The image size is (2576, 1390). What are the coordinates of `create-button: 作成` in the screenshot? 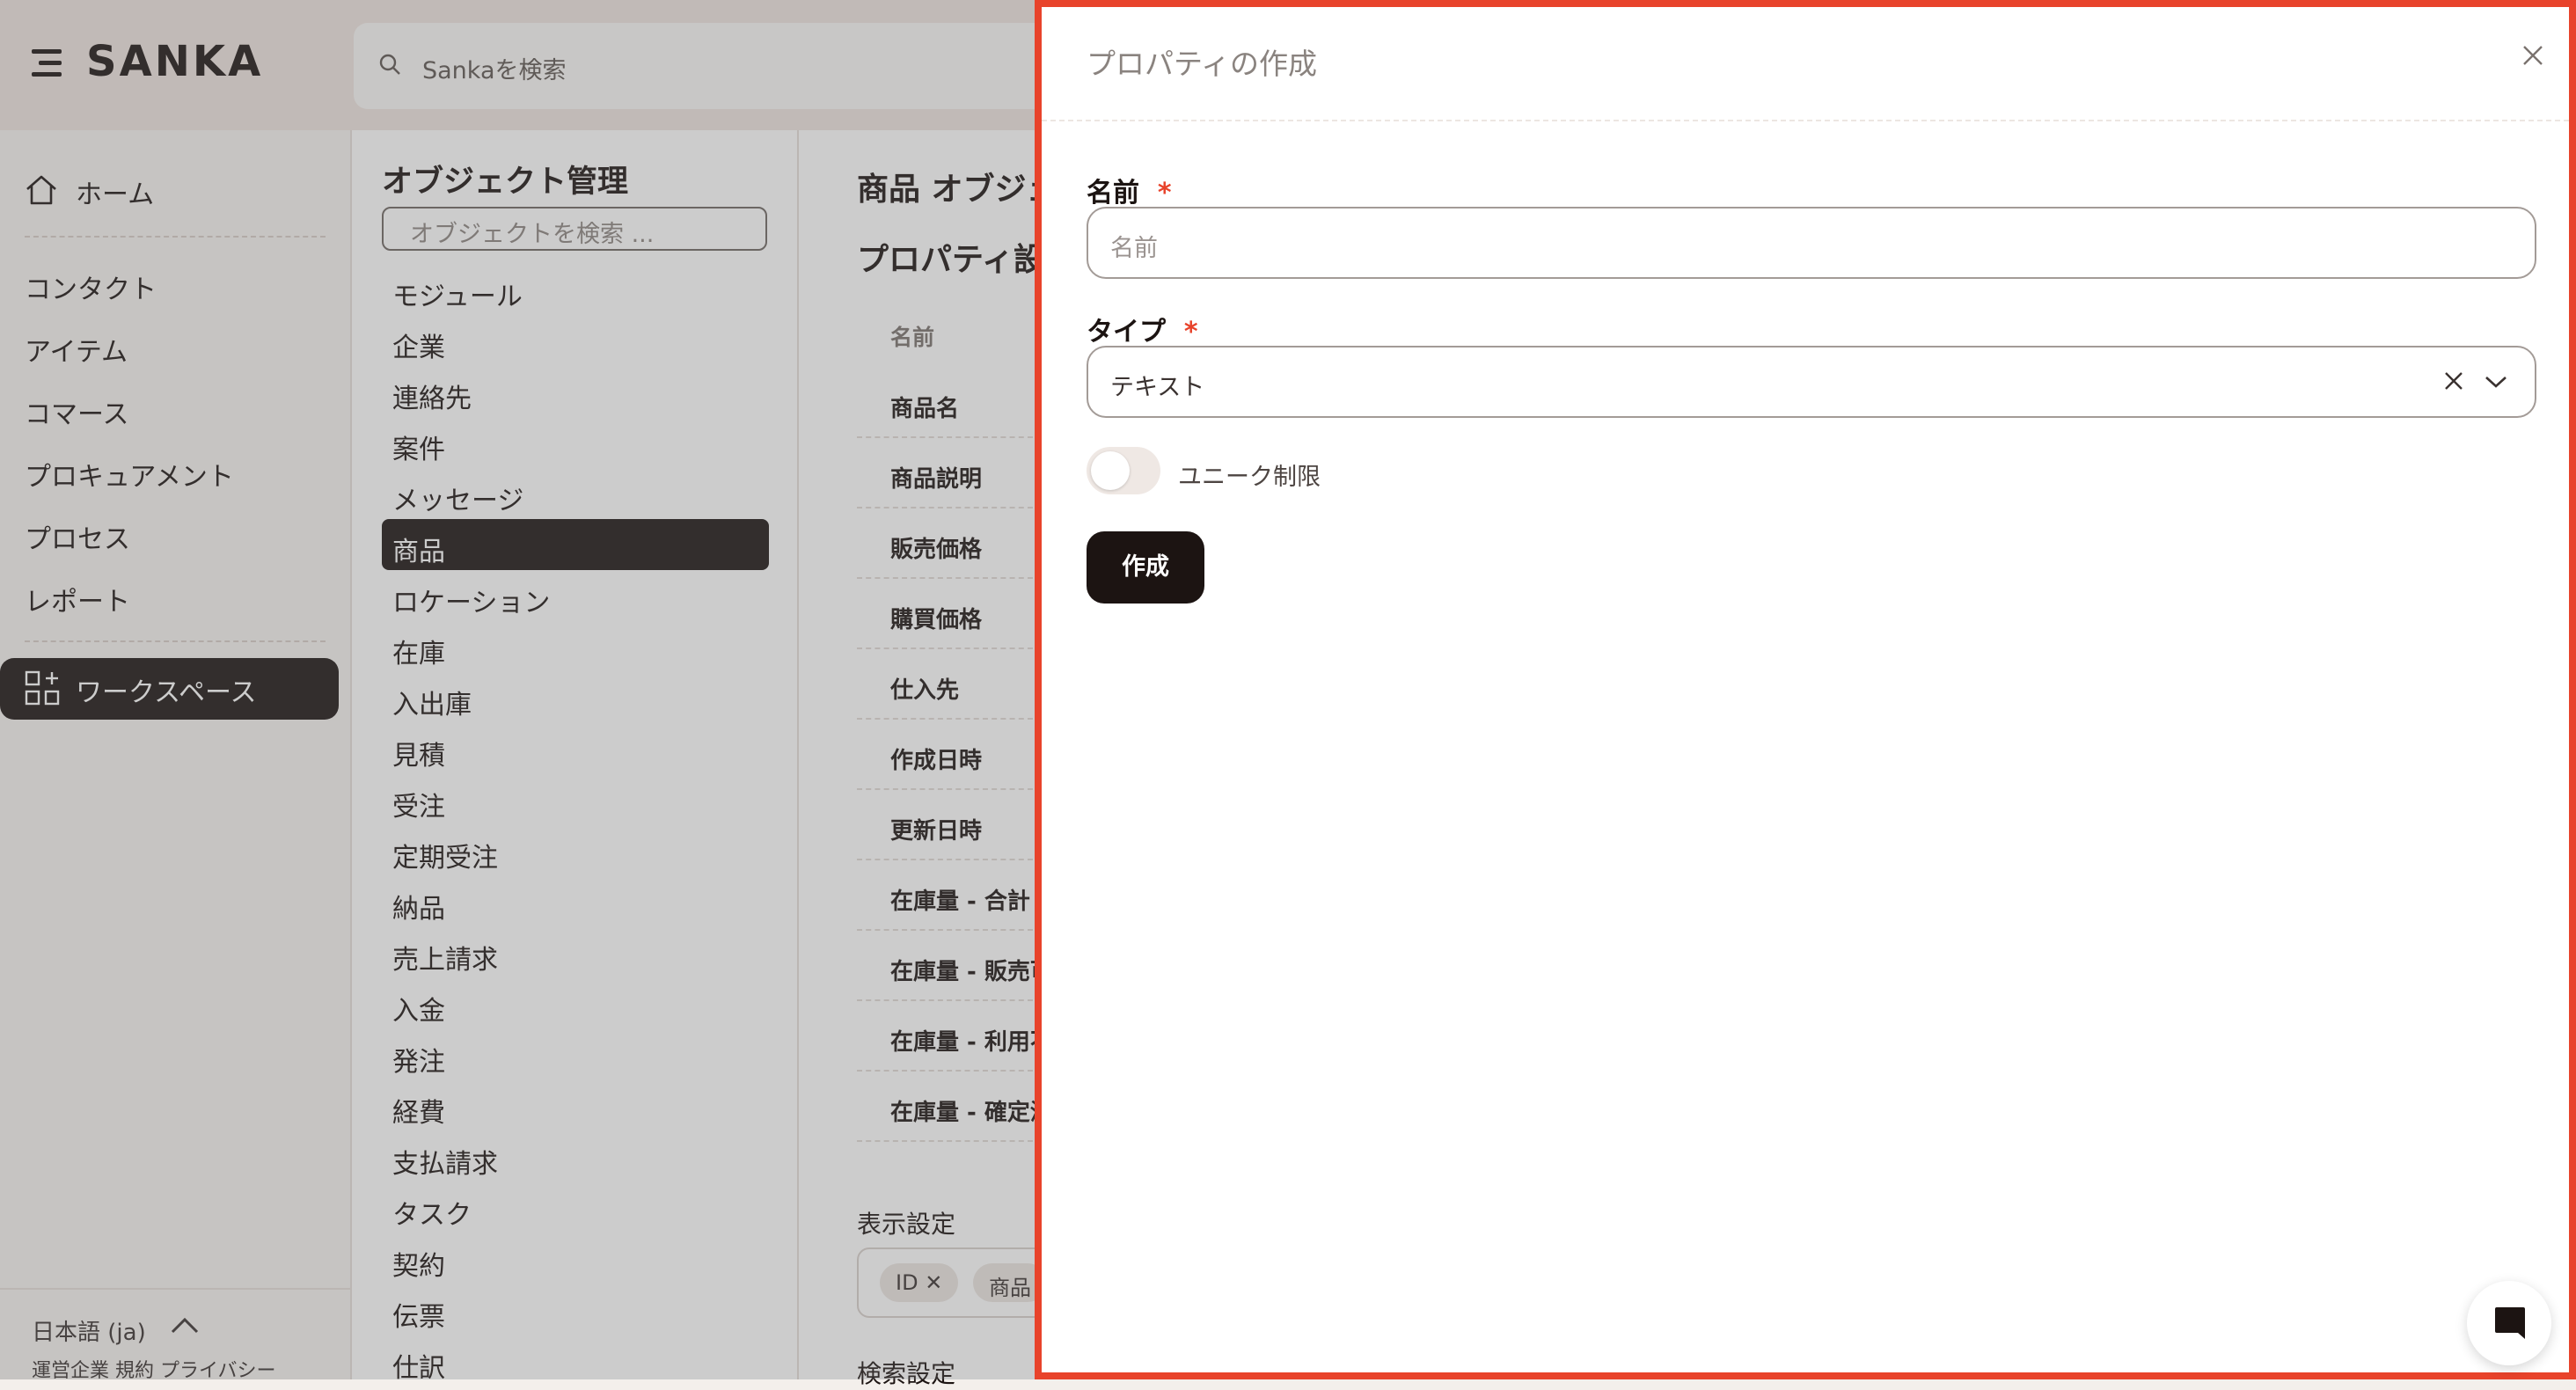 It's located at (1145, 567).